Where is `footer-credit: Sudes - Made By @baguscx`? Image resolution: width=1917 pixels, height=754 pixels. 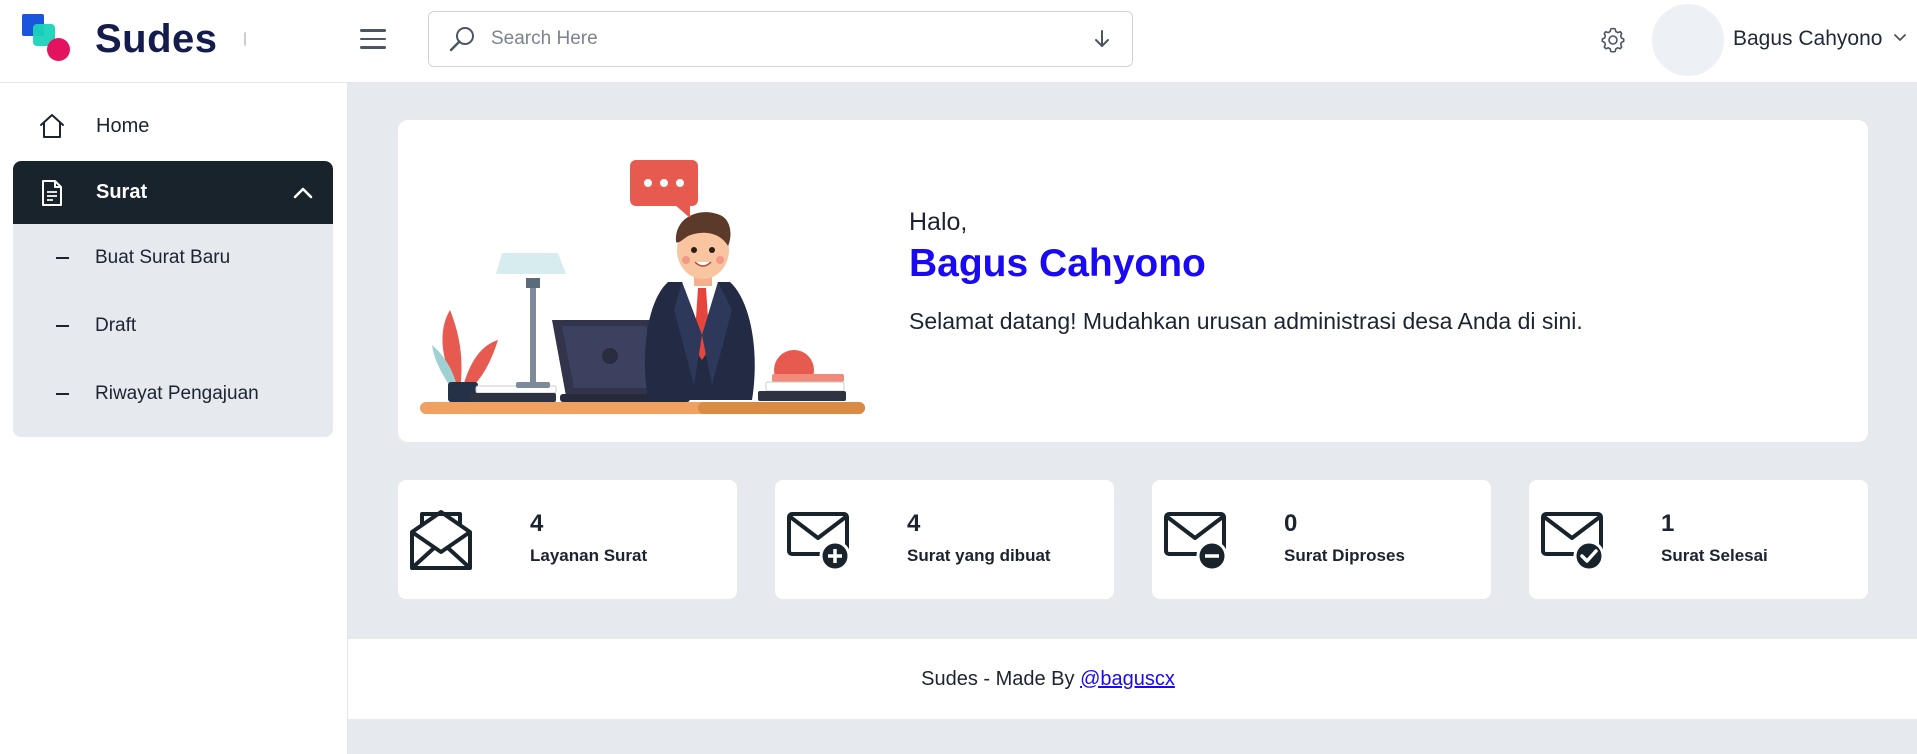 footer-credit: Sudes - Made By @baguscx is located at coordinates (1048, 679).